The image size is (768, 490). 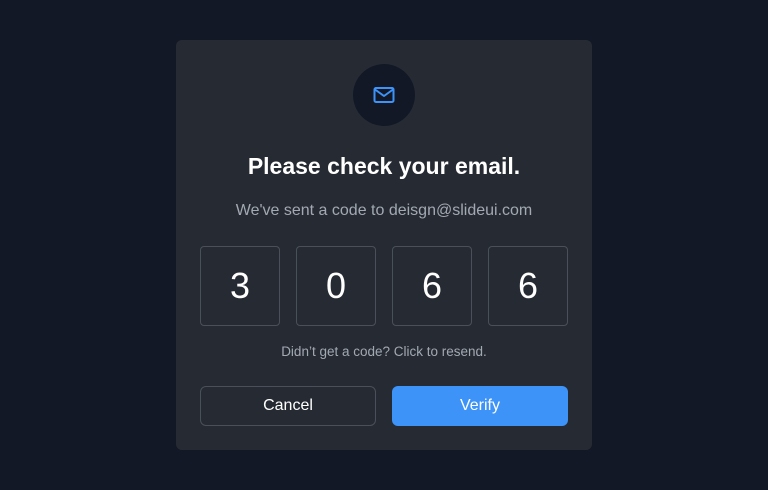 What do you see at coordinates (336, 286) in the screenshot?
I see `code-digit-2: 0` at bounding box center [336, 286].